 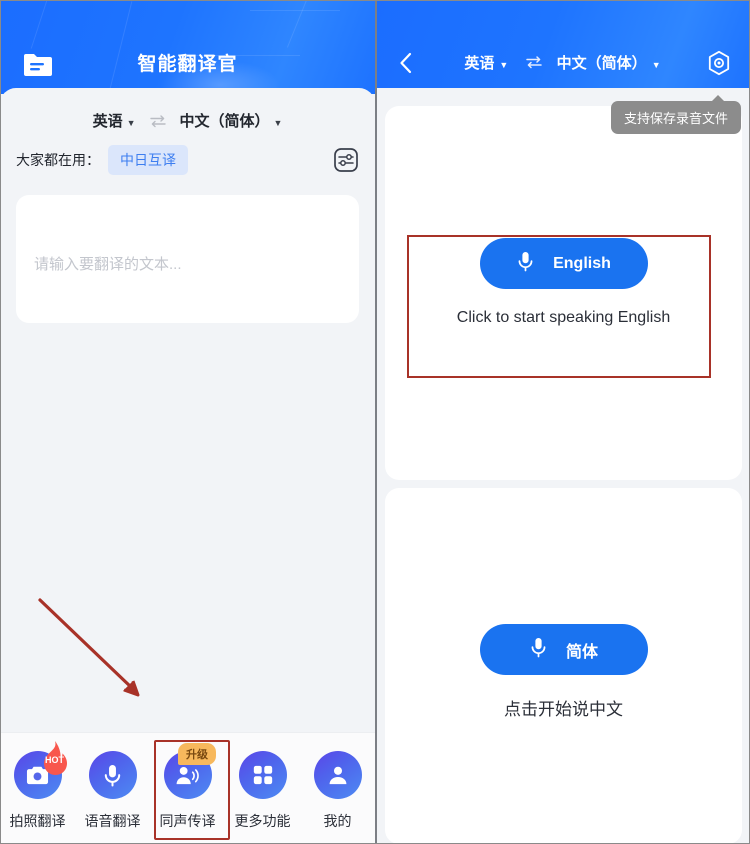 What do you see at coordinates (187, 47) in the screenshot?
I see `left-app-header: 智能翻译官` at bounding box center [187, 47].